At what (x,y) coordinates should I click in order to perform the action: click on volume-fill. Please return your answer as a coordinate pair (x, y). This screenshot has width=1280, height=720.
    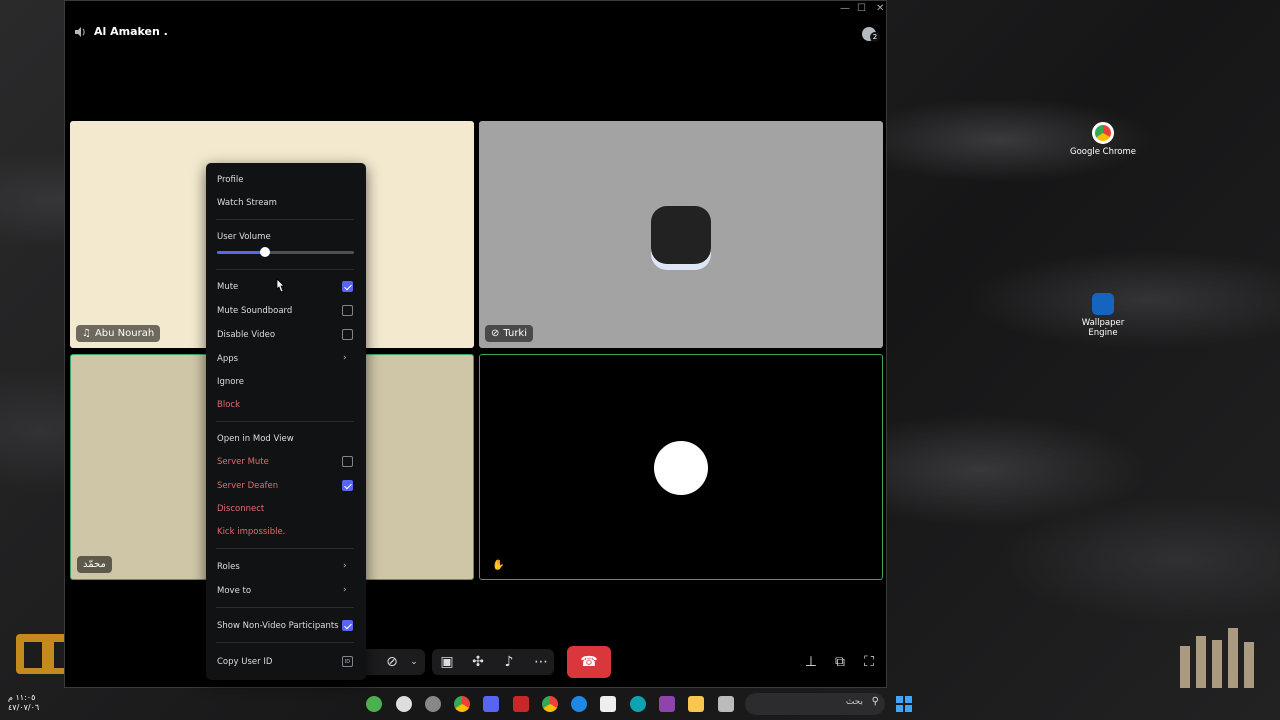
    Looking at the image, I should click on (241, 252).